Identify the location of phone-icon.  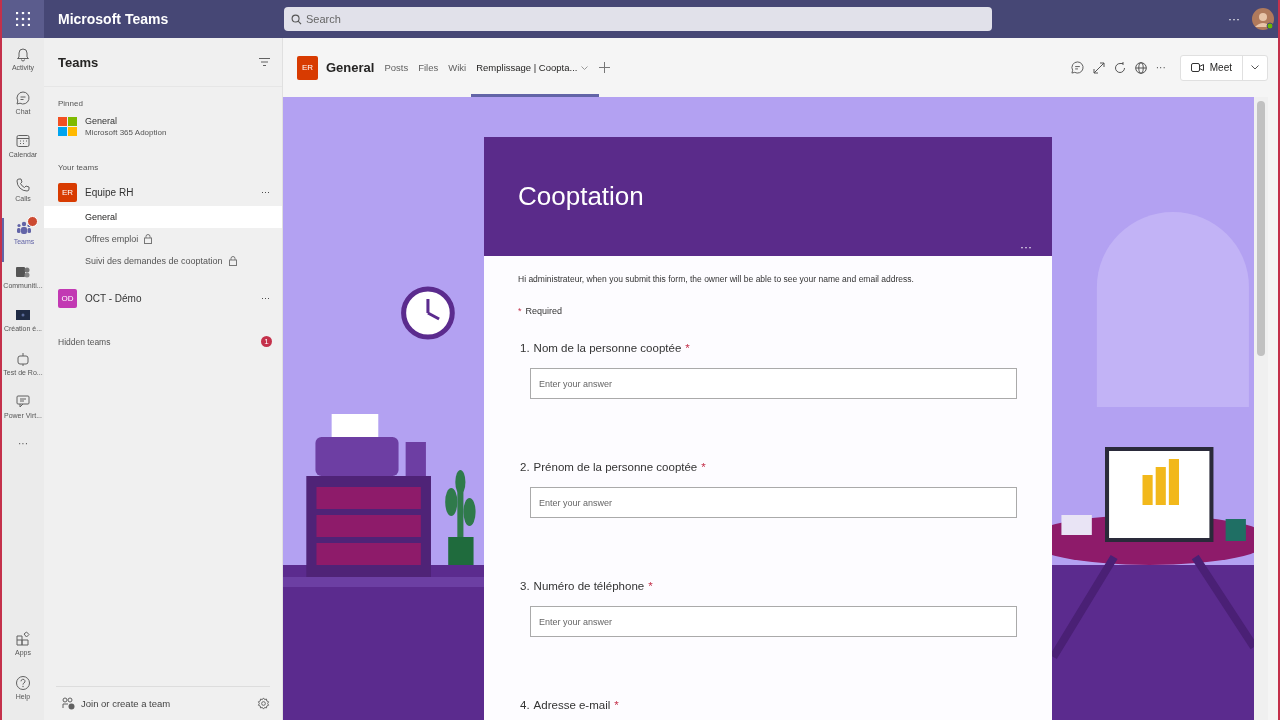
(23, 184).